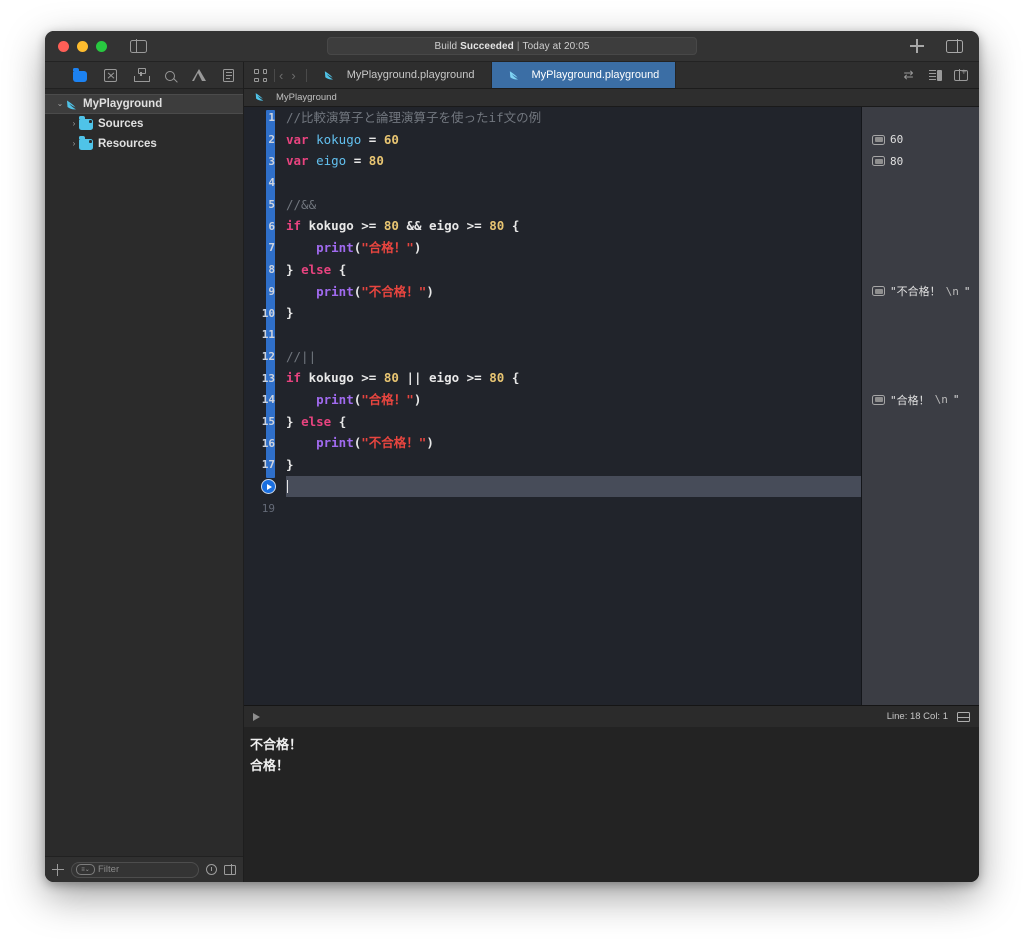  What do you see at coordinates (961, 74) in the screenshot?
I see `add-editor-icon` at bounding box center [961, 74].